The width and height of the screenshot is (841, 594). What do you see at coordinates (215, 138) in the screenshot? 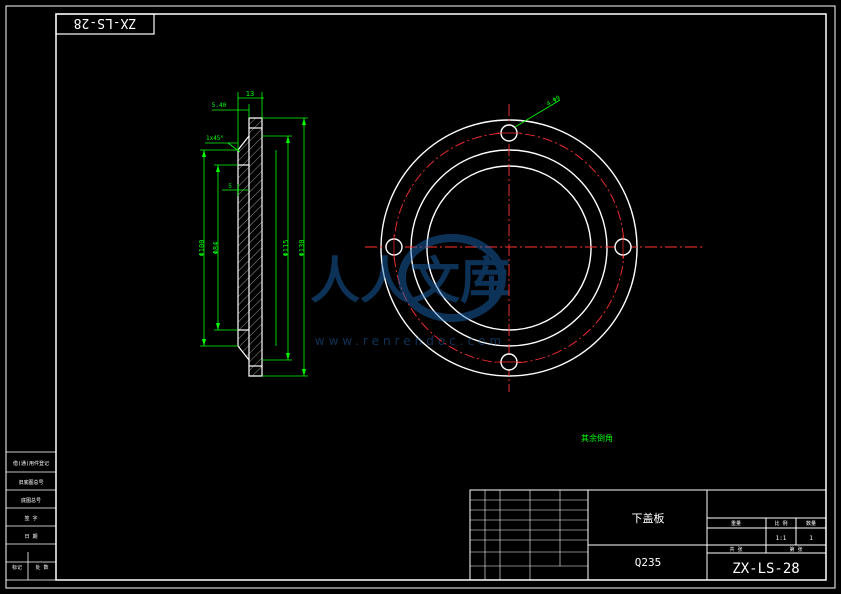
I see `dim-chamfer: 1x45°` at bounding box center [215, 138].